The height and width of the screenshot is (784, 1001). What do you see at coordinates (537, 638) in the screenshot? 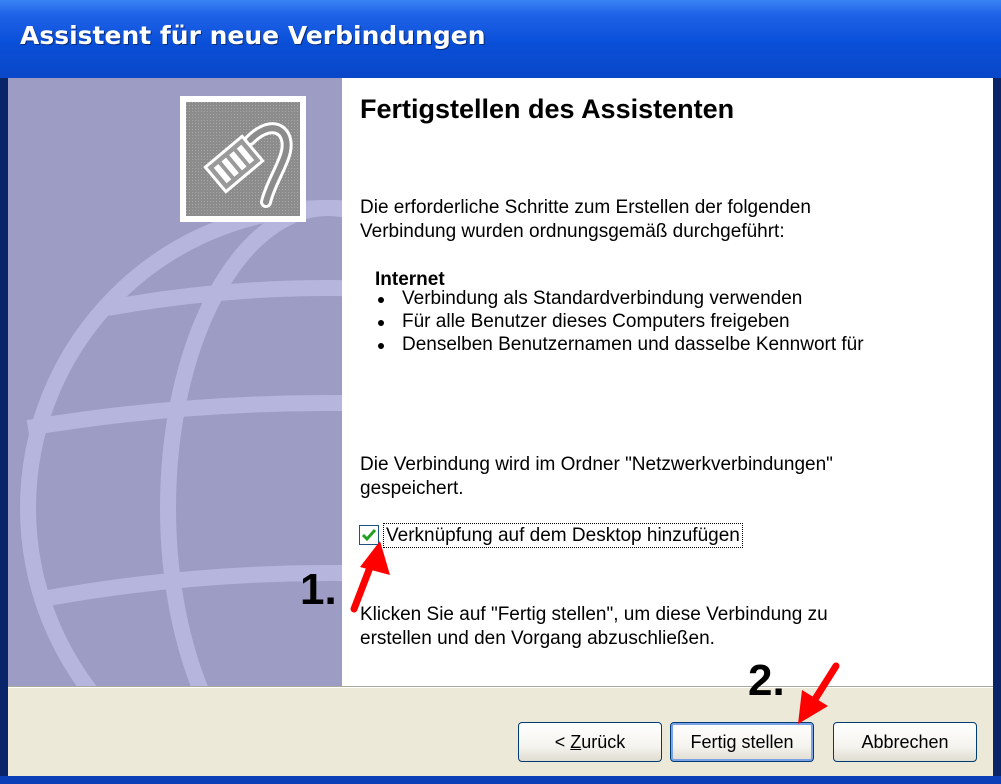
I see `finish-text-line2: erstellen und den Vorgang abzuschließen.` at bounding box center [537, 638].